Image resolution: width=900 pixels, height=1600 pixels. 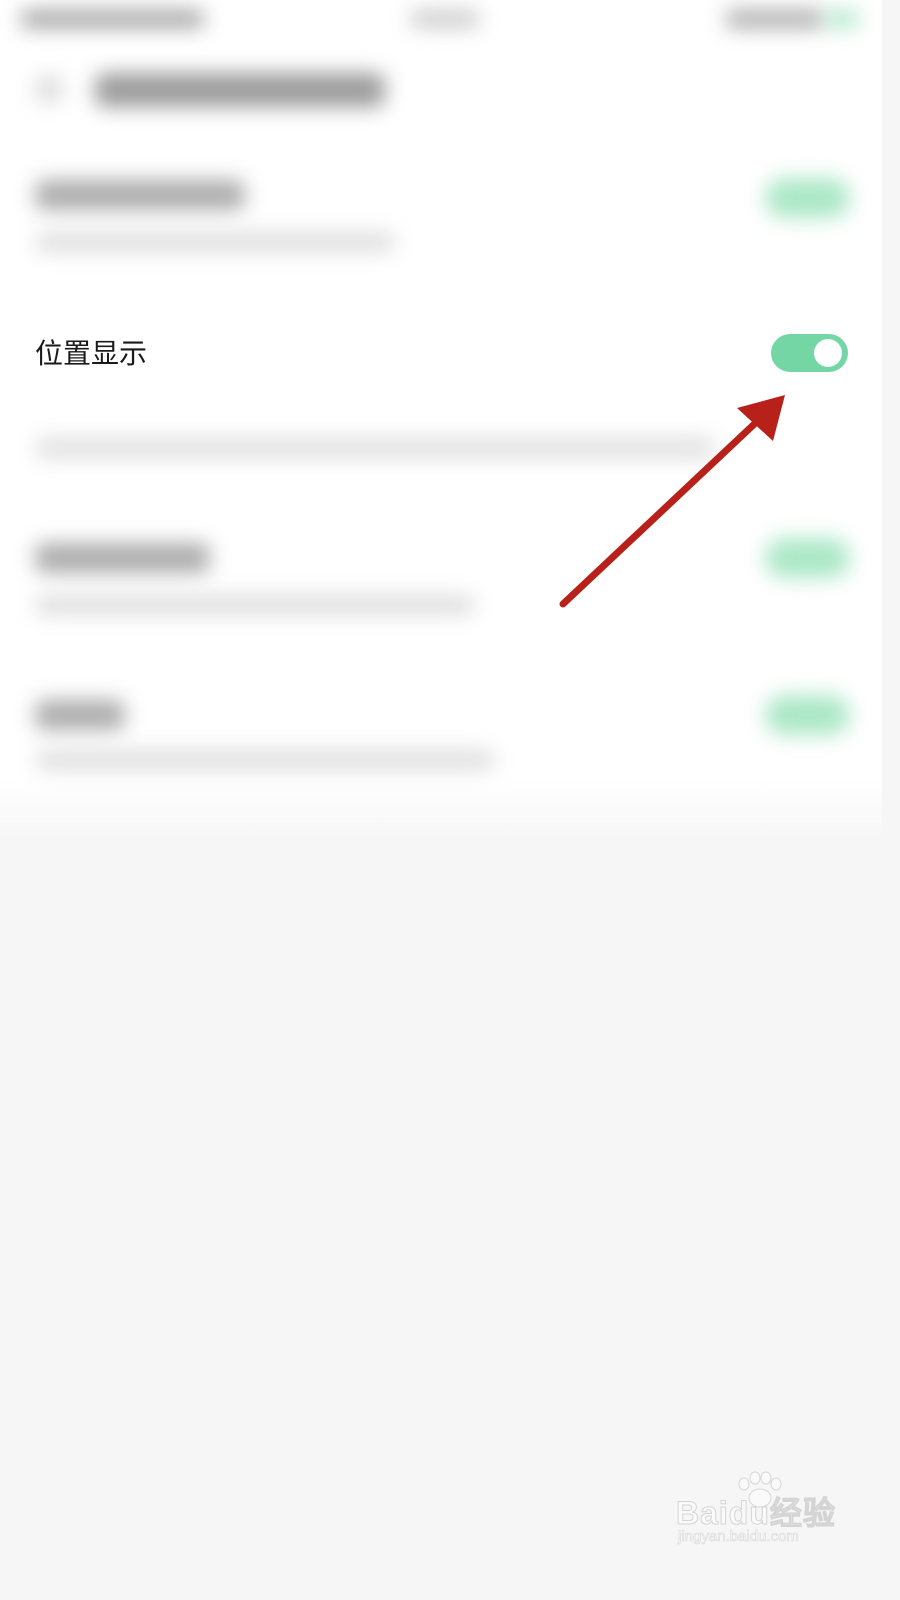 I want to click on toggle-knob, so click(x=828, y=353).